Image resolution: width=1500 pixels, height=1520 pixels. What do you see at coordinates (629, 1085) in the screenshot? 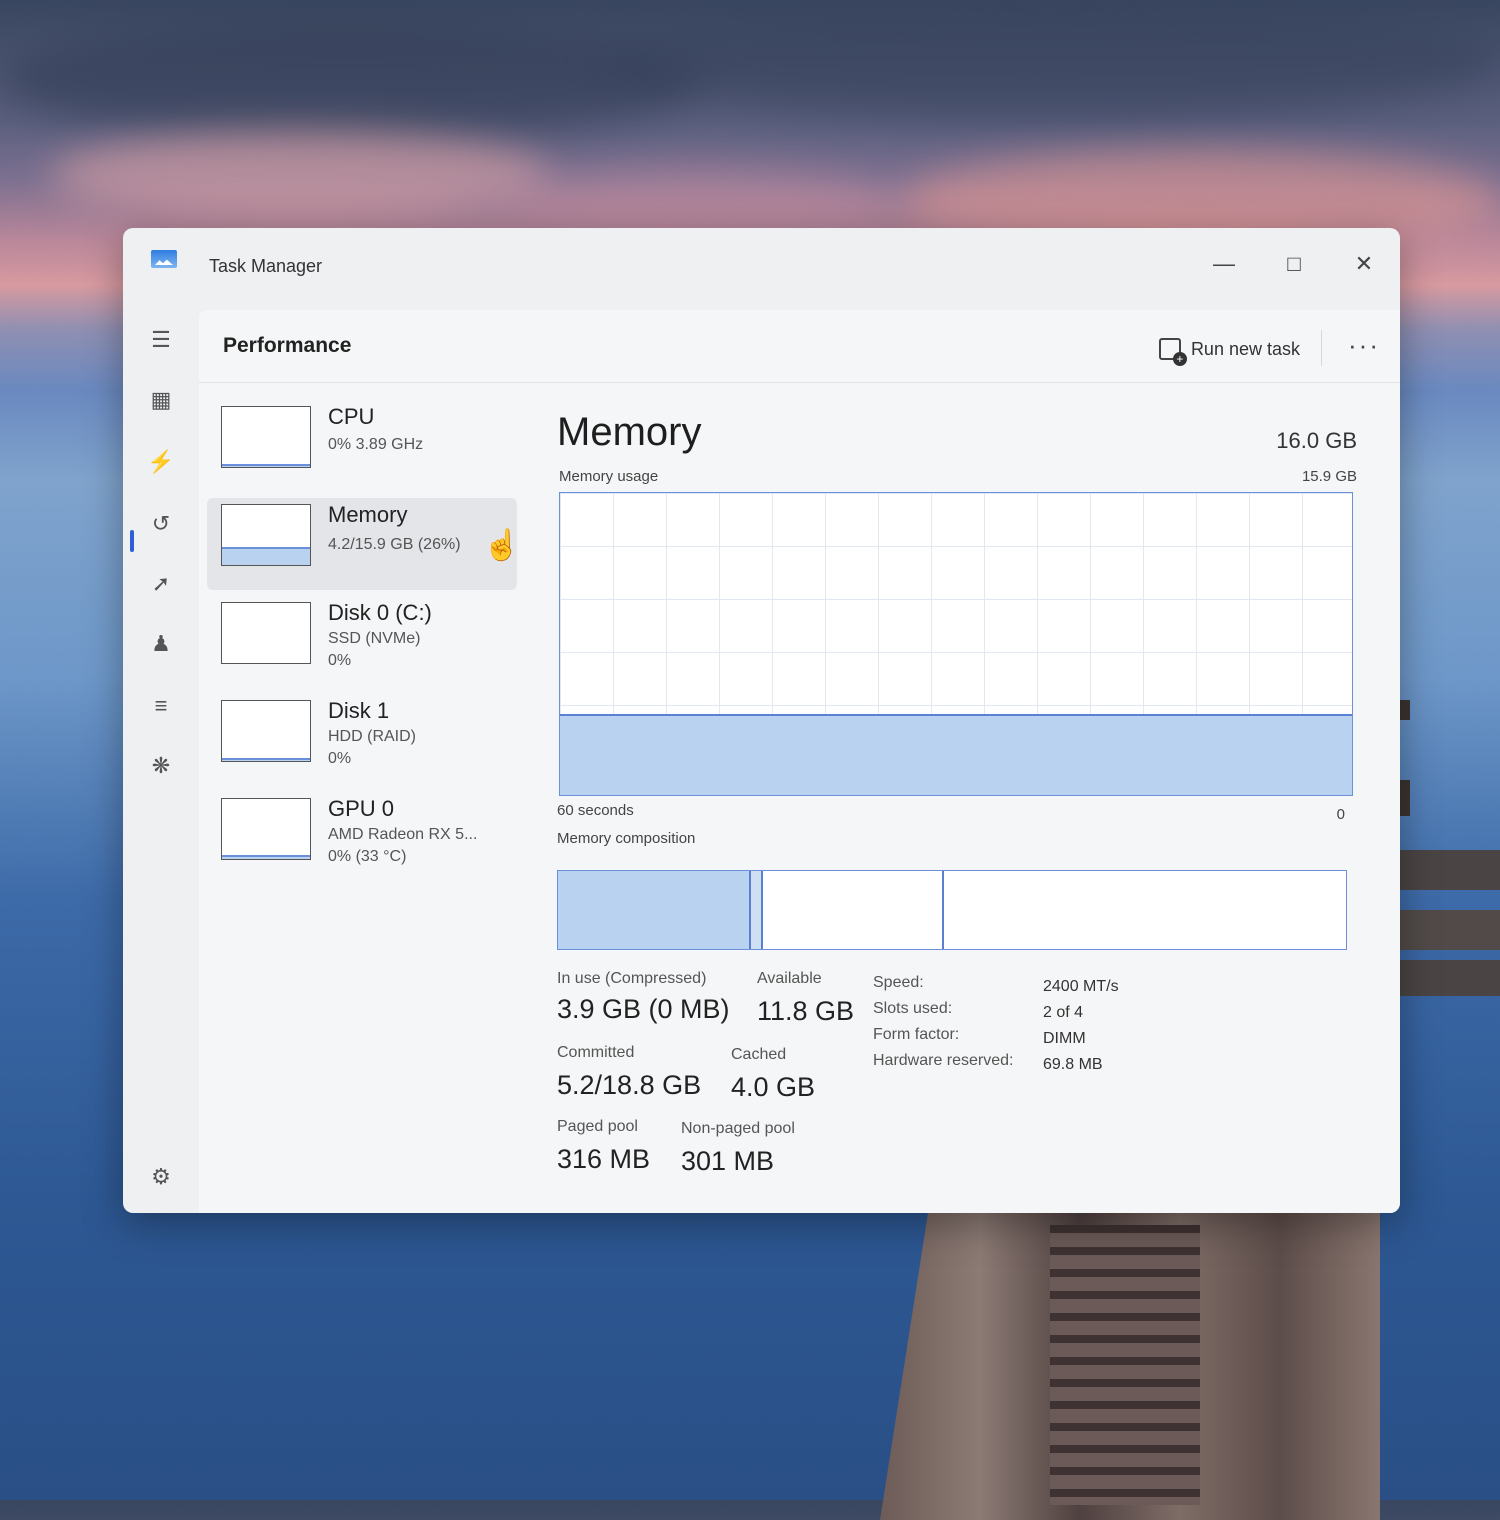
I see `committed-value: 5.2/18.8 GB` at bounding box center [629, 1085].